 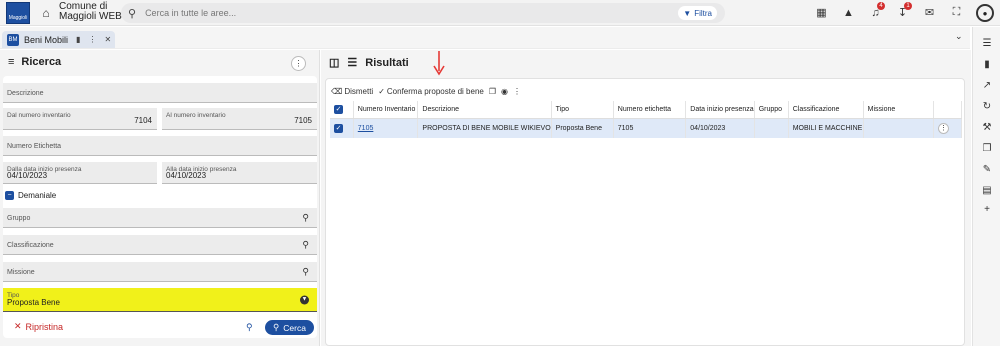 I want to click on edit-doc-icon: ✎, so click(x=987, y=169).